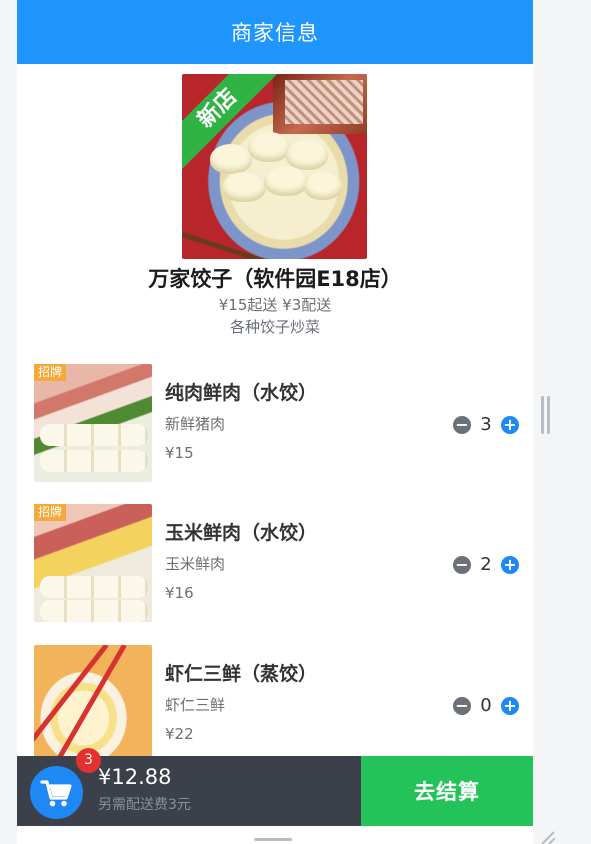  Describe the element at coordinates (447, 791) in the screenshot. I see `checkout-button: 去结算` at that location.